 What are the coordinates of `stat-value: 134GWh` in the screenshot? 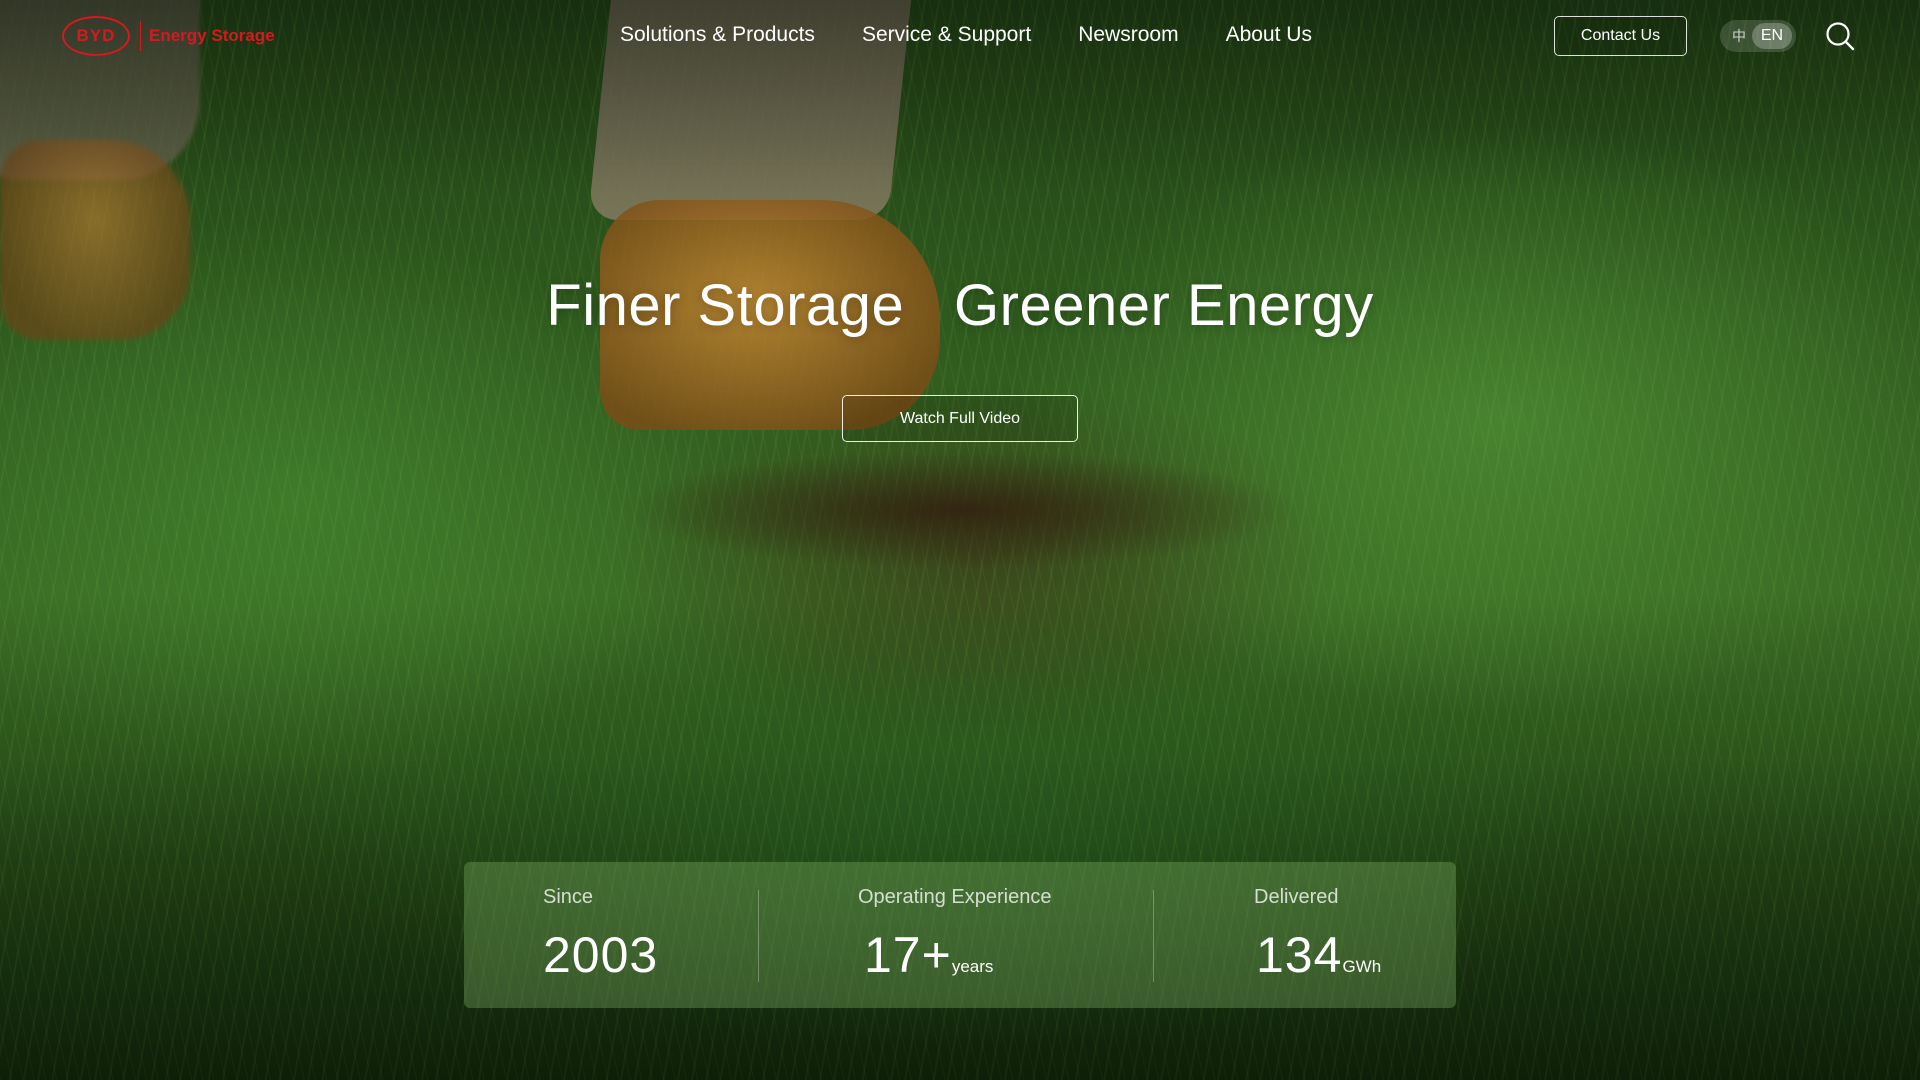 It's located at (1318, 955).